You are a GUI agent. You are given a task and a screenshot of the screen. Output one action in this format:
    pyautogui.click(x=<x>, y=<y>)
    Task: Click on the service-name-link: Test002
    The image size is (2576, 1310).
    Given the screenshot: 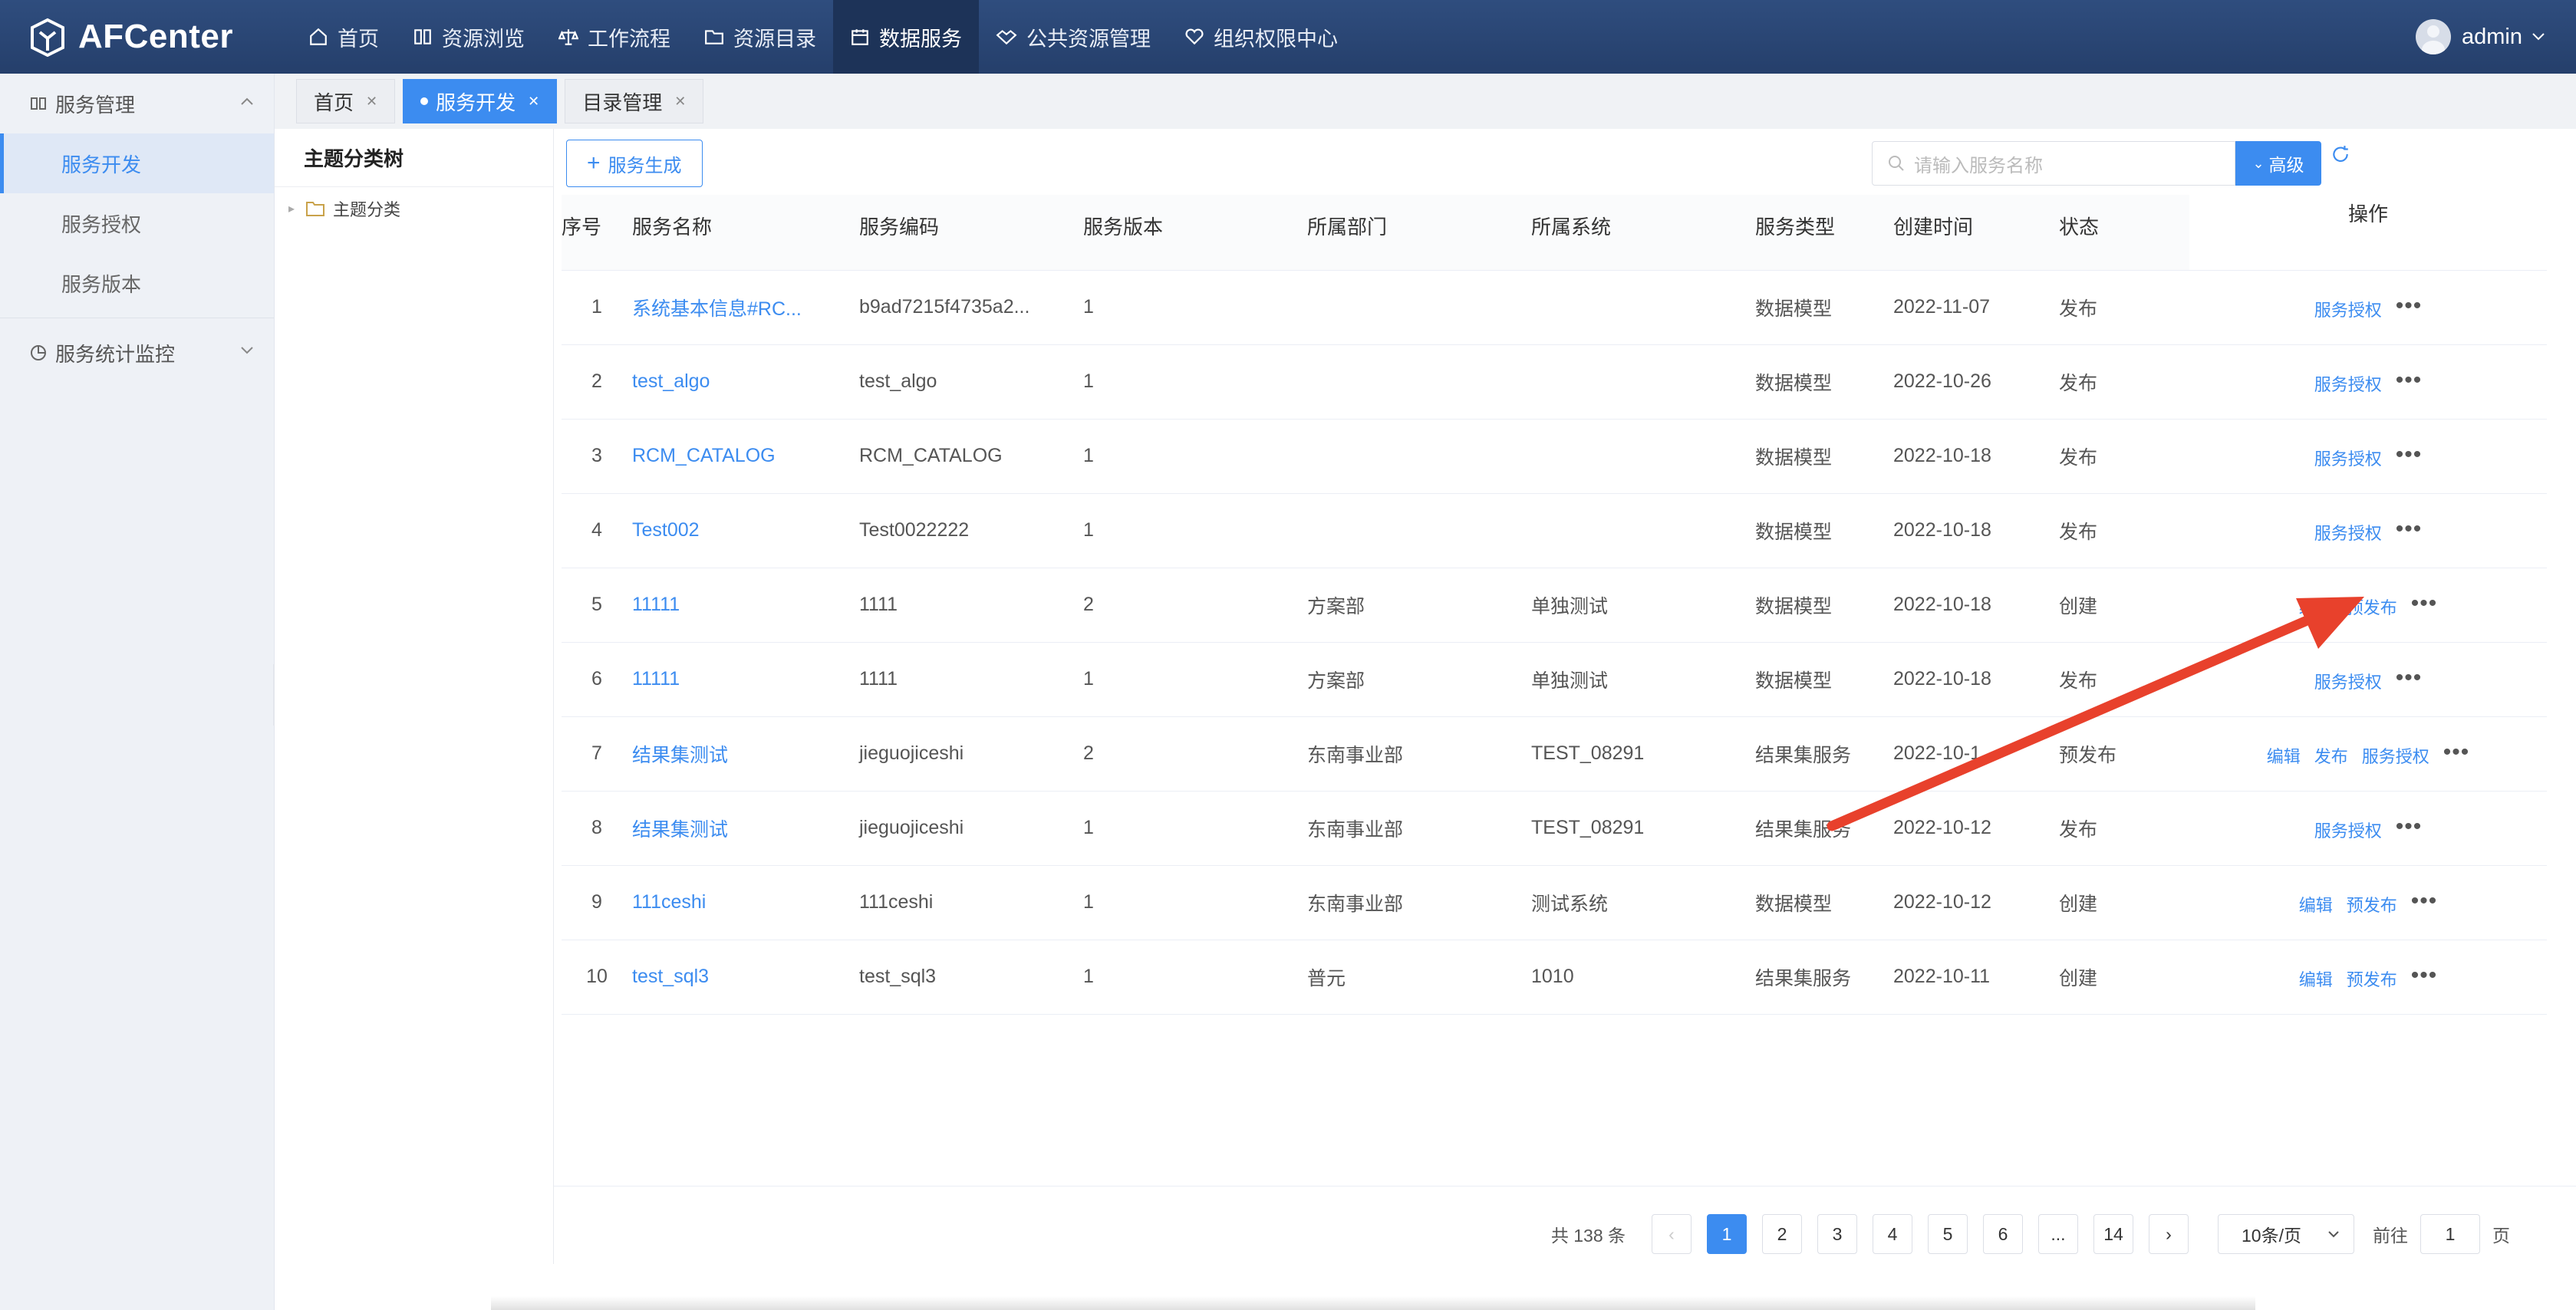 What is the action you would take?
    pyautogui.click(x=745, y=530)
    